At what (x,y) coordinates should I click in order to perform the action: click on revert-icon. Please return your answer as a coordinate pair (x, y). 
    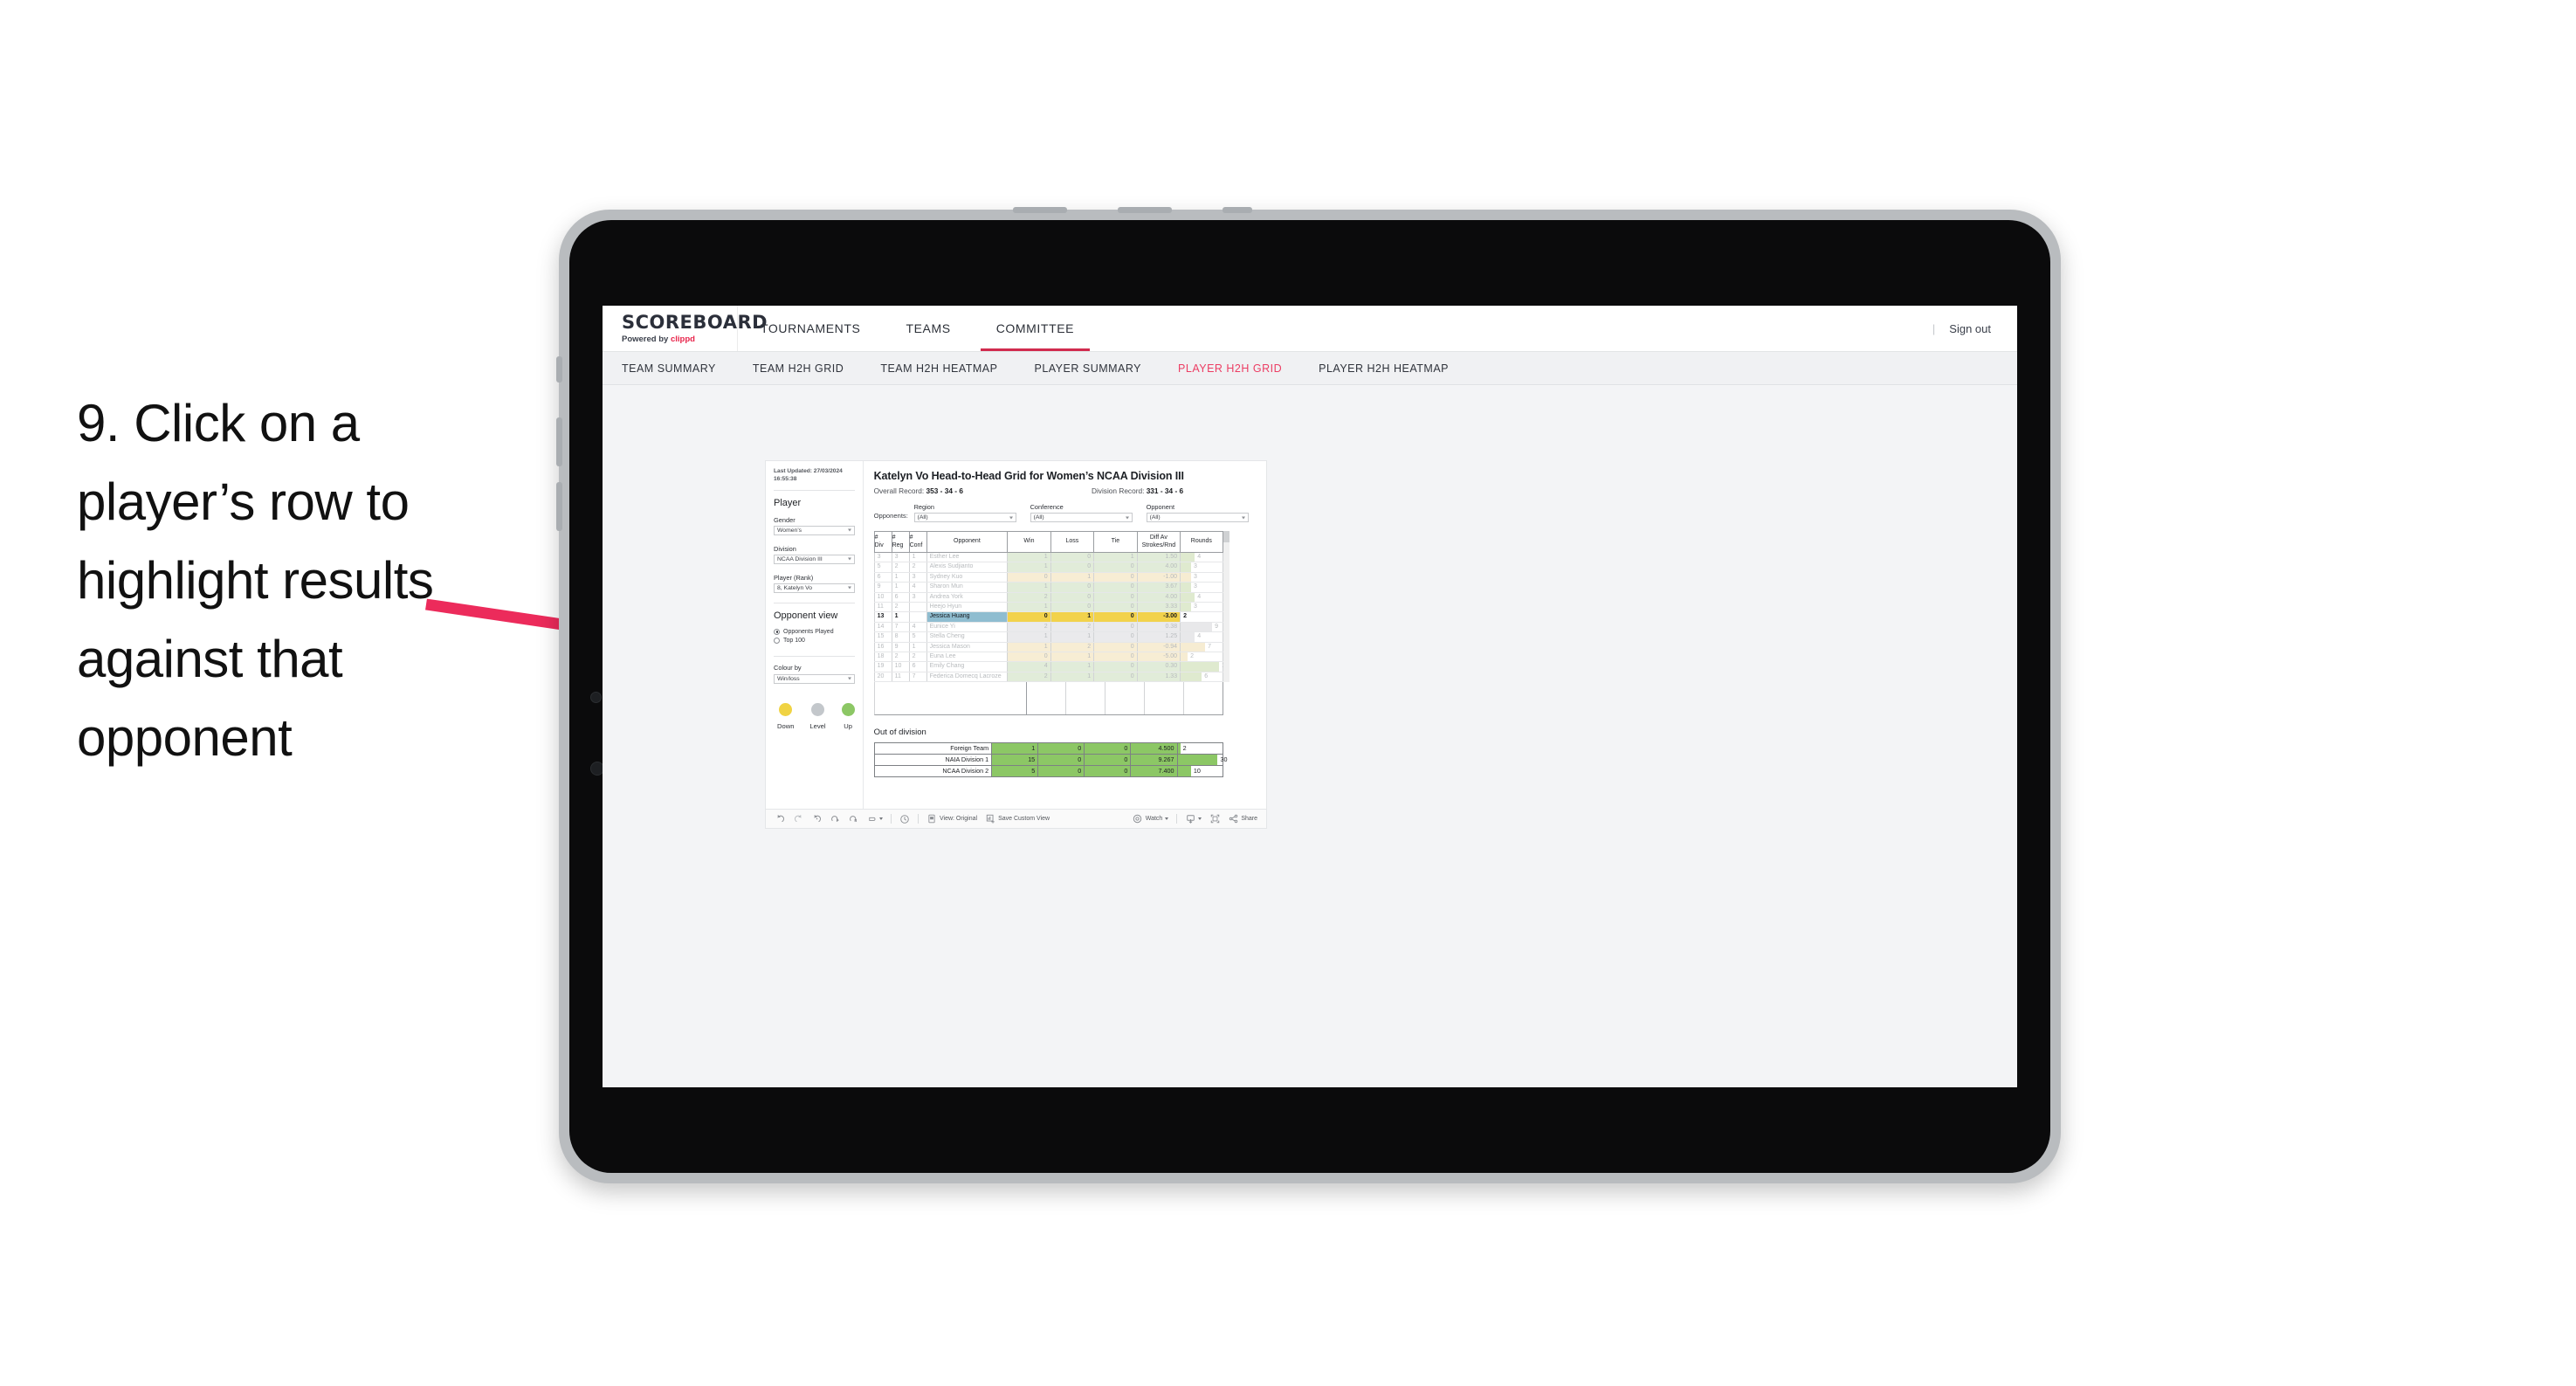
    Looking at the image, I should click on (816, 819).